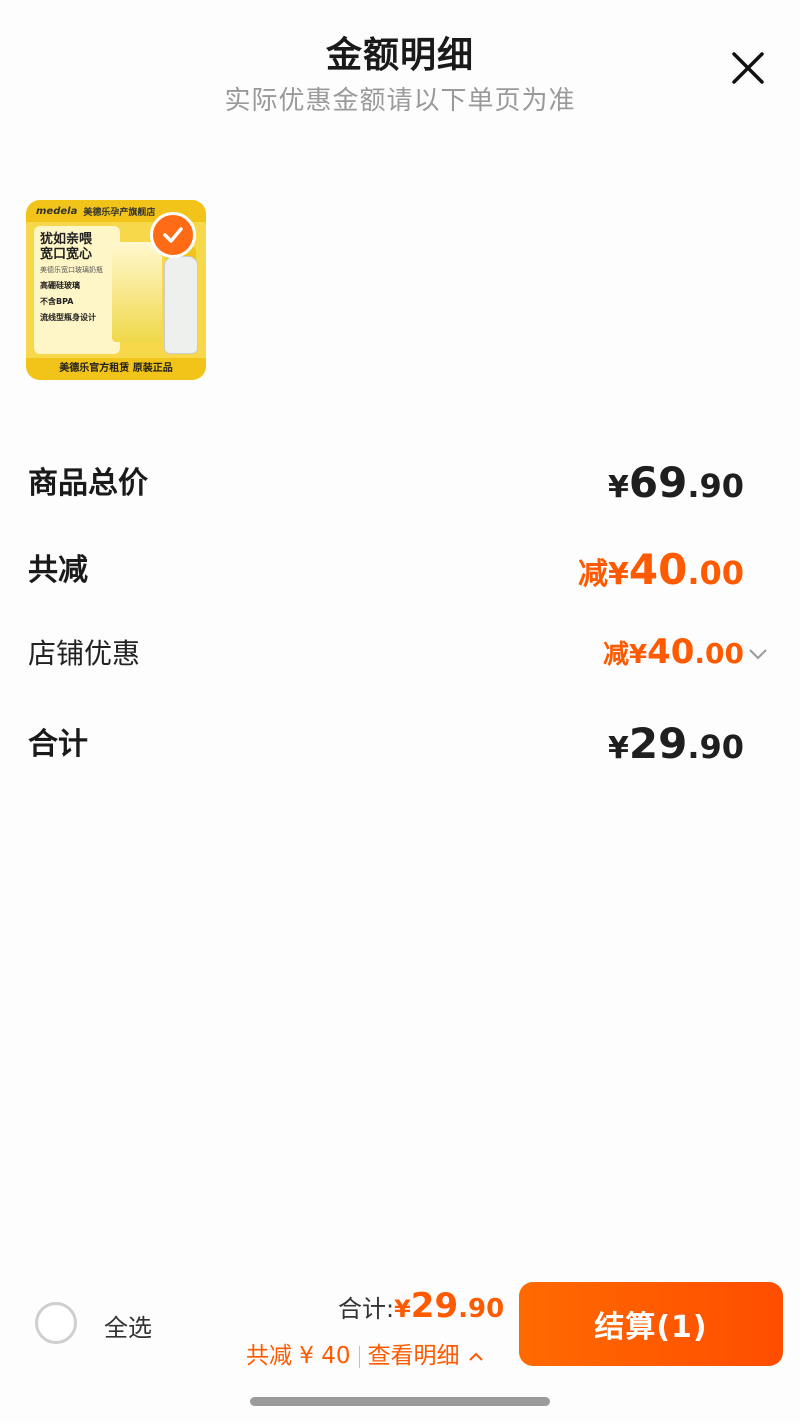  I want to click on thumb-feature: 流线型瓶身设计, so click(68, 317).